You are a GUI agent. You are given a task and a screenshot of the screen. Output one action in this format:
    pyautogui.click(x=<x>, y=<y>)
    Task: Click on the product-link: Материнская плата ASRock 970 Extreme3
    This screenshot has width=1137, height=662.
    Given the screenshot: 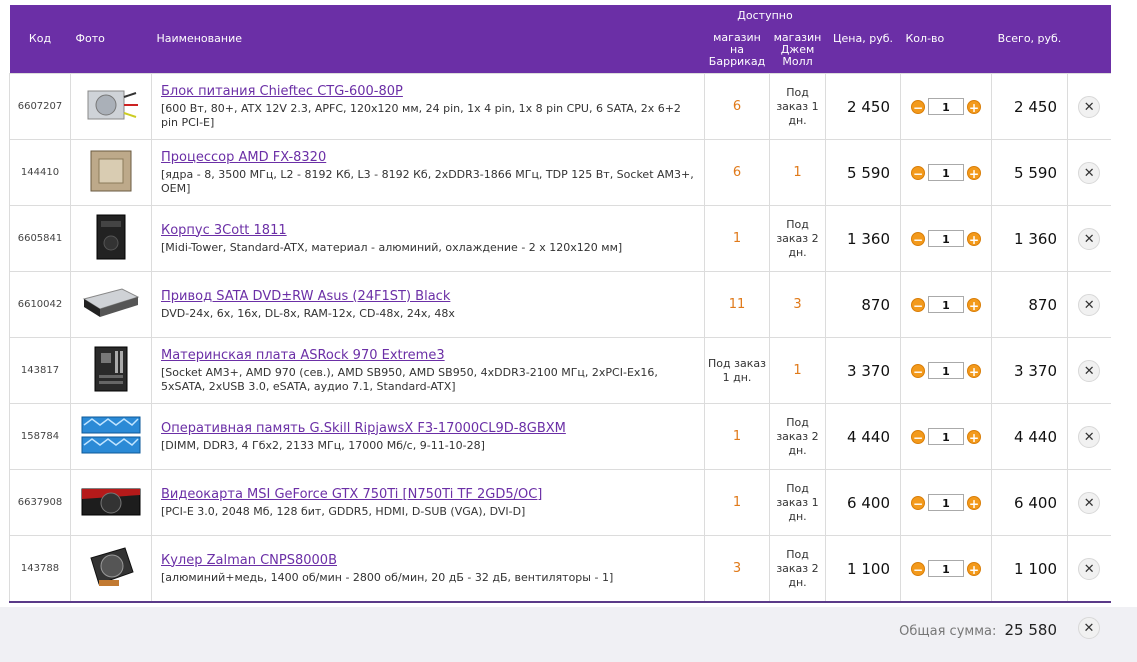 What is the action you would take?
    pyautogui.click(x=428, y=355)
    